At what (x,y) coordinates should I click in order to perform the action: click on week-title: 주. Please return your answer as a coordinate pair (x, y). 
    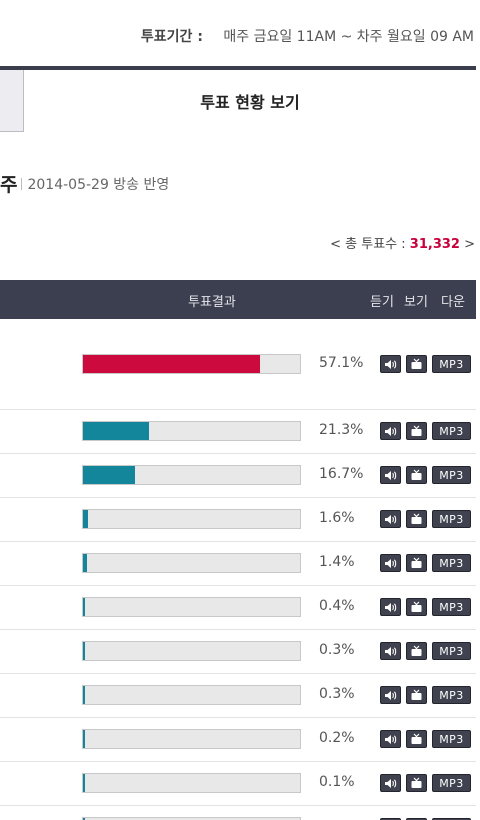
    Looking at the image, I should click on (9, 185).